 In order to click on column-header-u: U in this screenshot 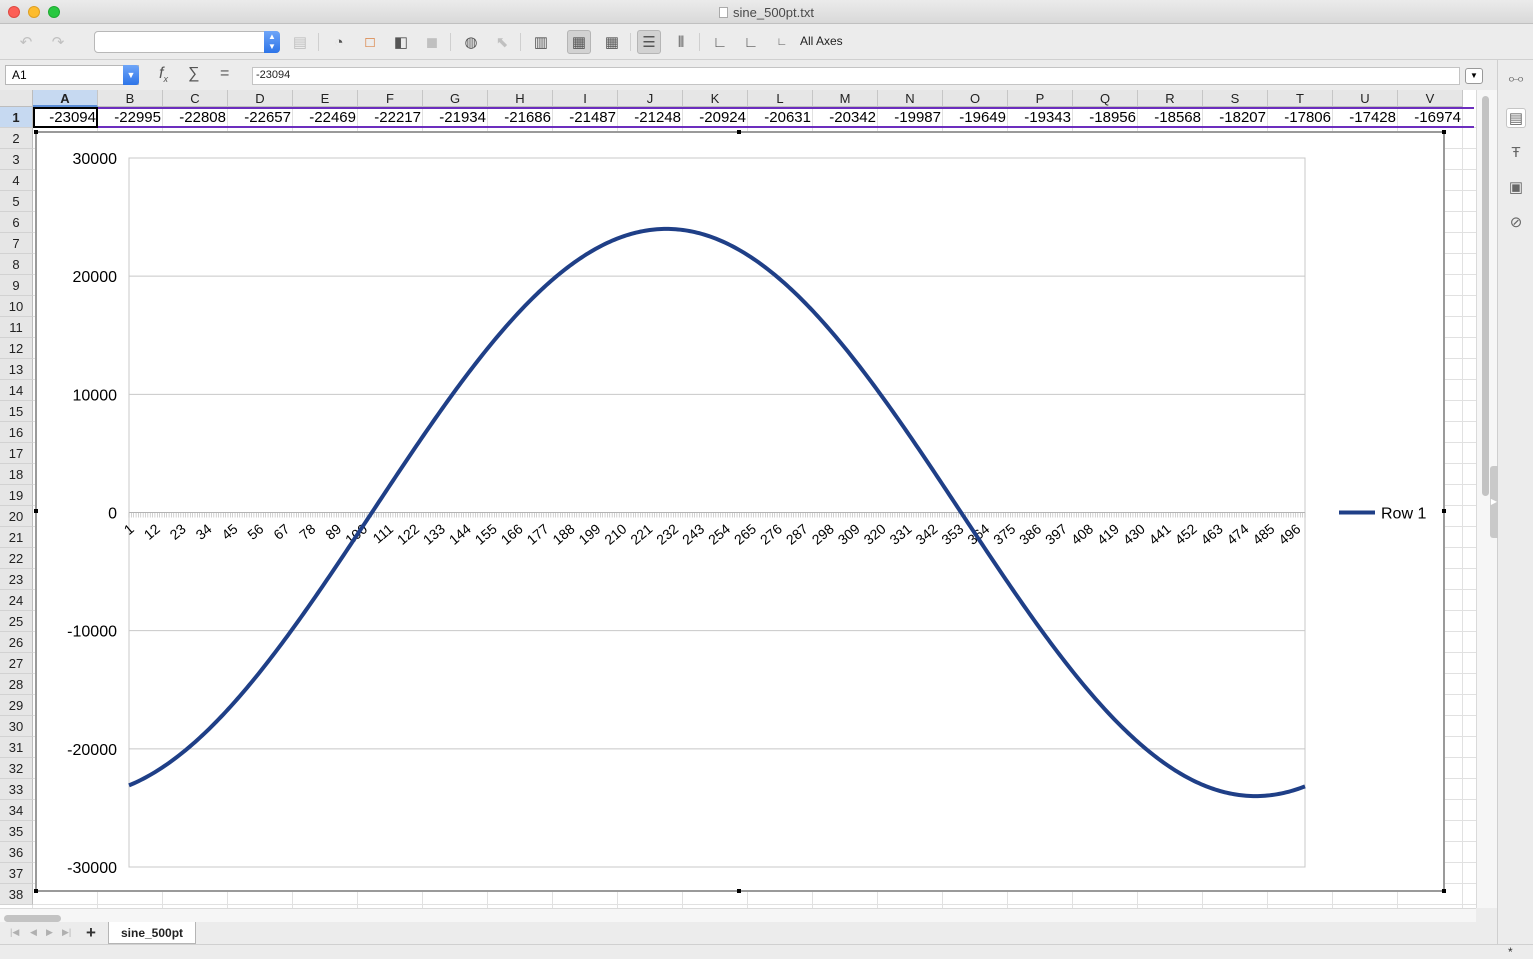, I will do `click(1365, 98)`.